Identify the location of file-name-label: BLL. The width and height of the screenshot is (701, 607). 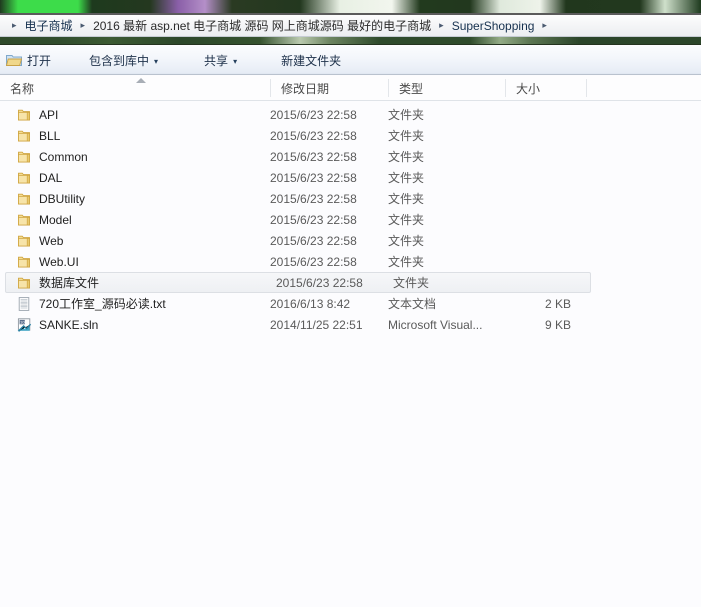
(50, 135).